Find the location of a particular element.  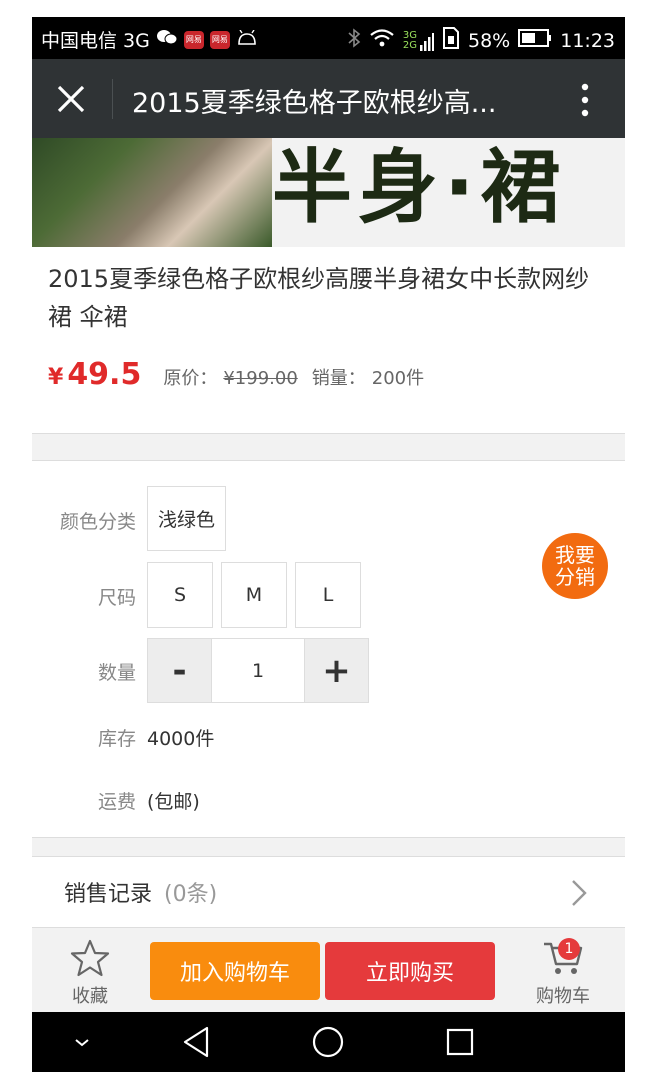

size-option-s: S is located at coordinates (180, 595).